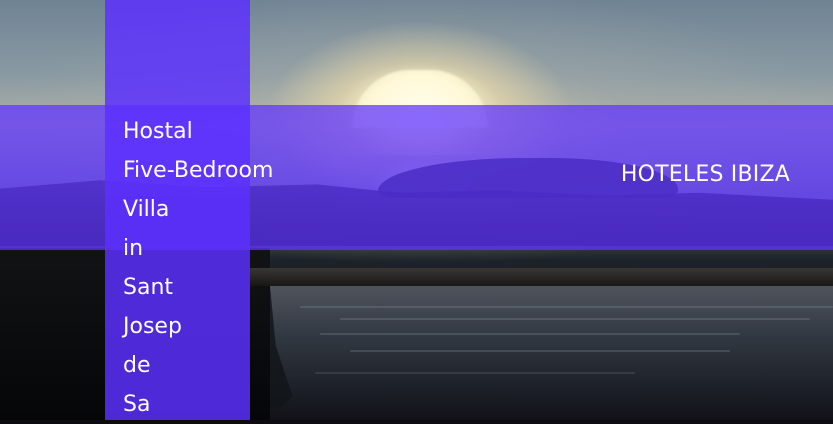 The width and height of the screenshot is (833, 424). What do you see at coordinates (541, 277) in the screenshot?
I see `pool-edge` at bounding box center [541, 277].